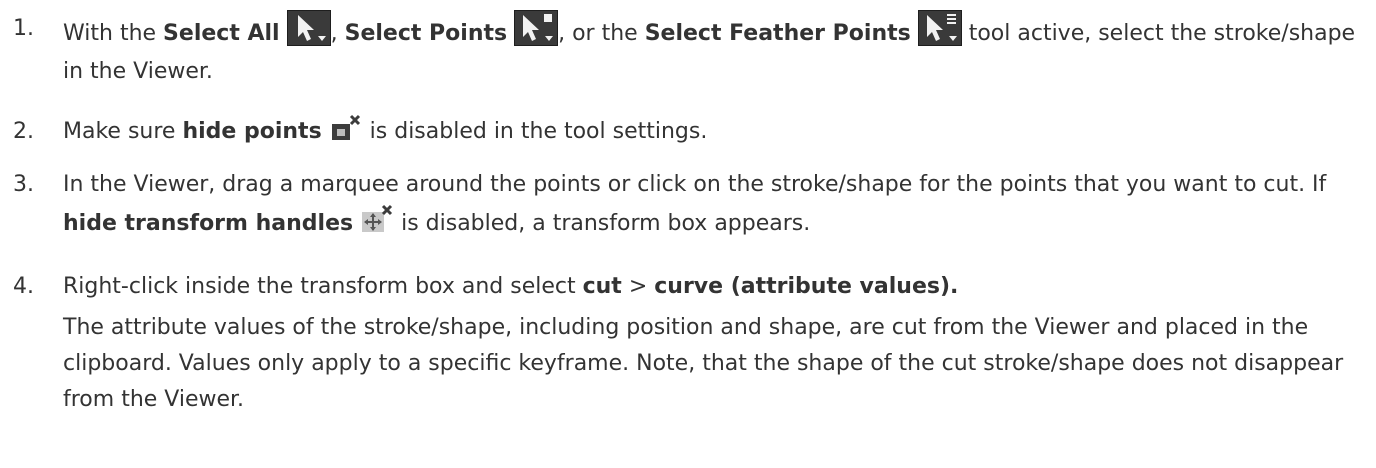 The height and width of the screenshot is (468, 1376). I want to click on step-number: 3., so click(23, 184).